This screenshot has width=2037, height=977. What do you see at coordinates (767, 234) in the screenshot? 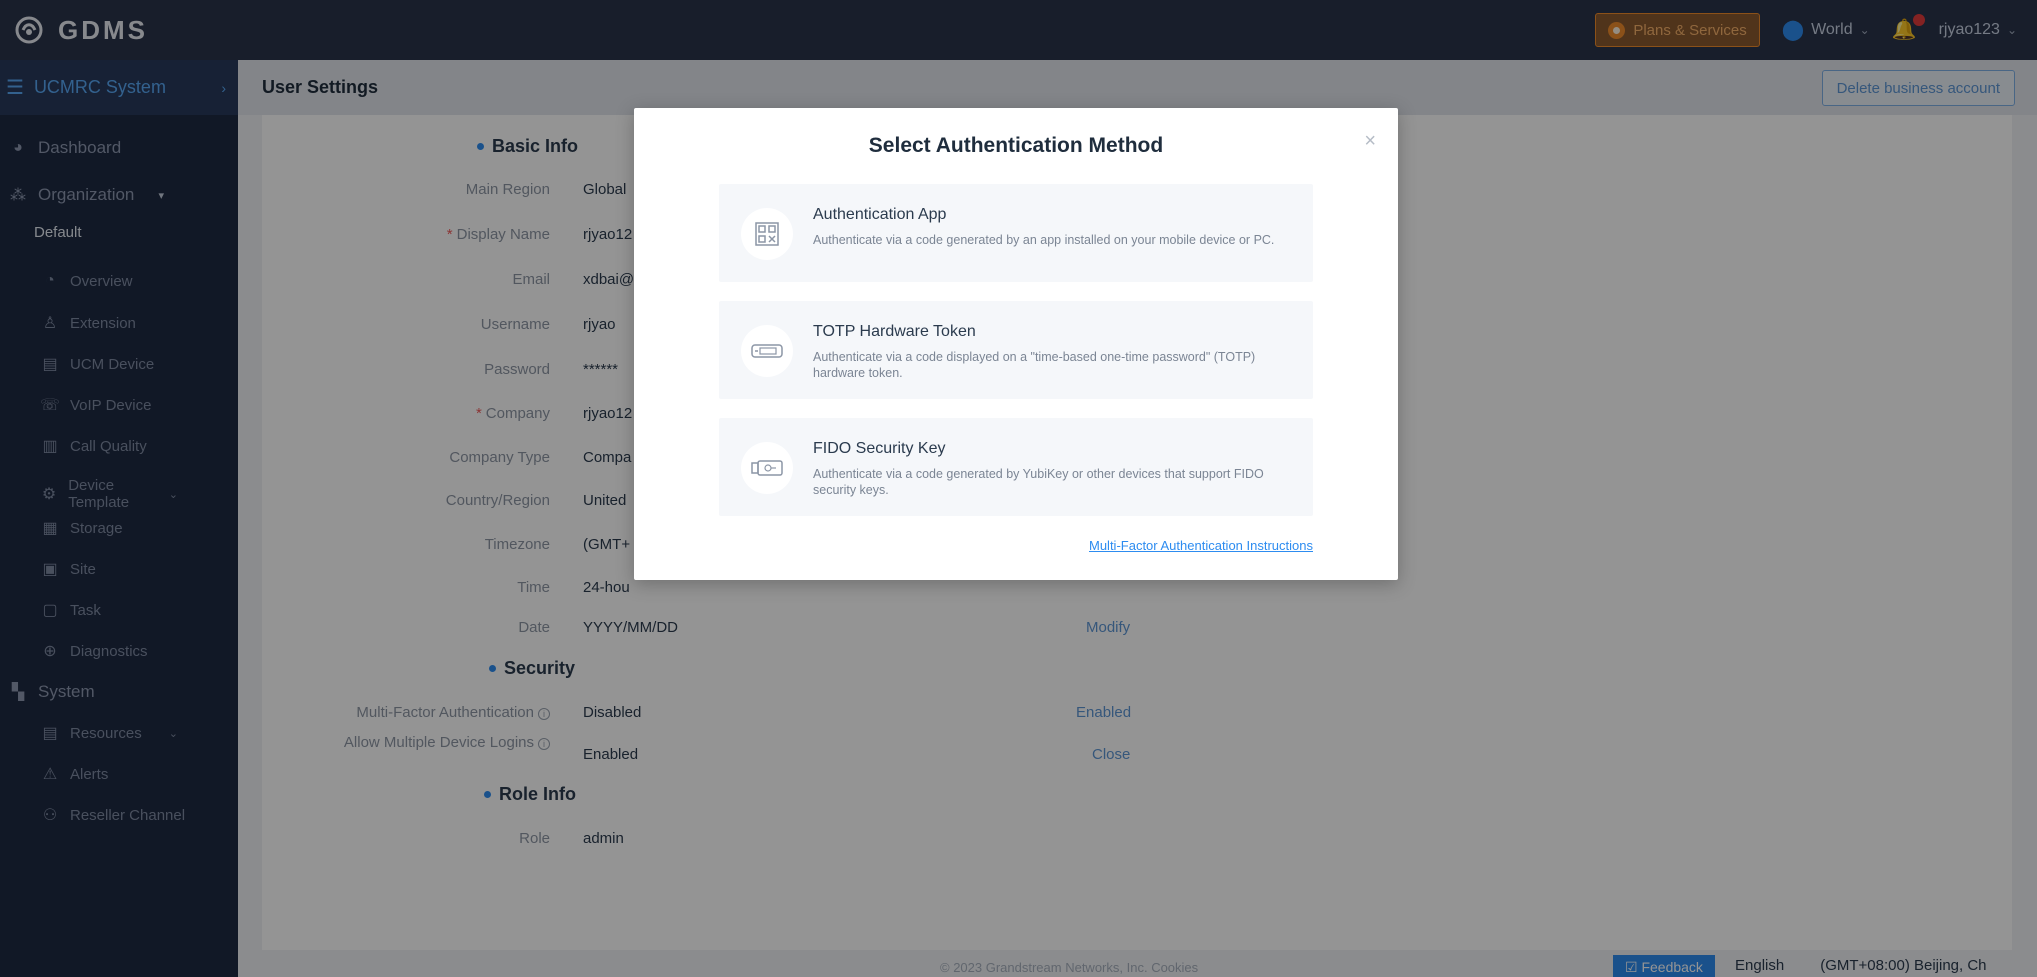
I see `qr-code-icon` at bounding box center [767, 234].